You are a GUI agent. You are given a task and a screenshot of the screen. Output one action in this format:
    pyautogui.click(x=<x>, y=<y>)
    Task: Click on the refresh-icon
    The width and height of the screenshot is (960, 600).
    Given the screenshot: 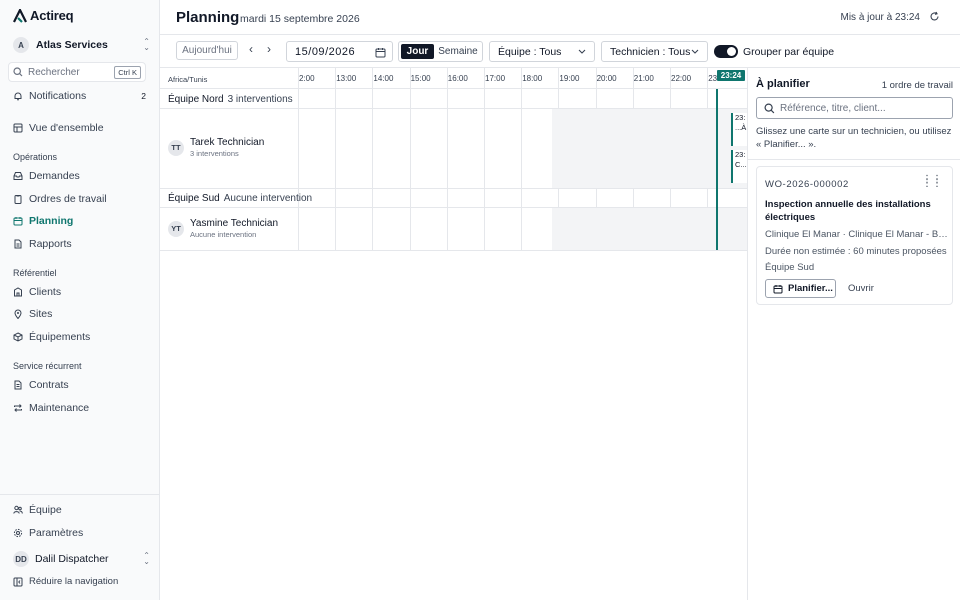 What is the action you would take?
    pyautogui.click(x=934, y=16)
    